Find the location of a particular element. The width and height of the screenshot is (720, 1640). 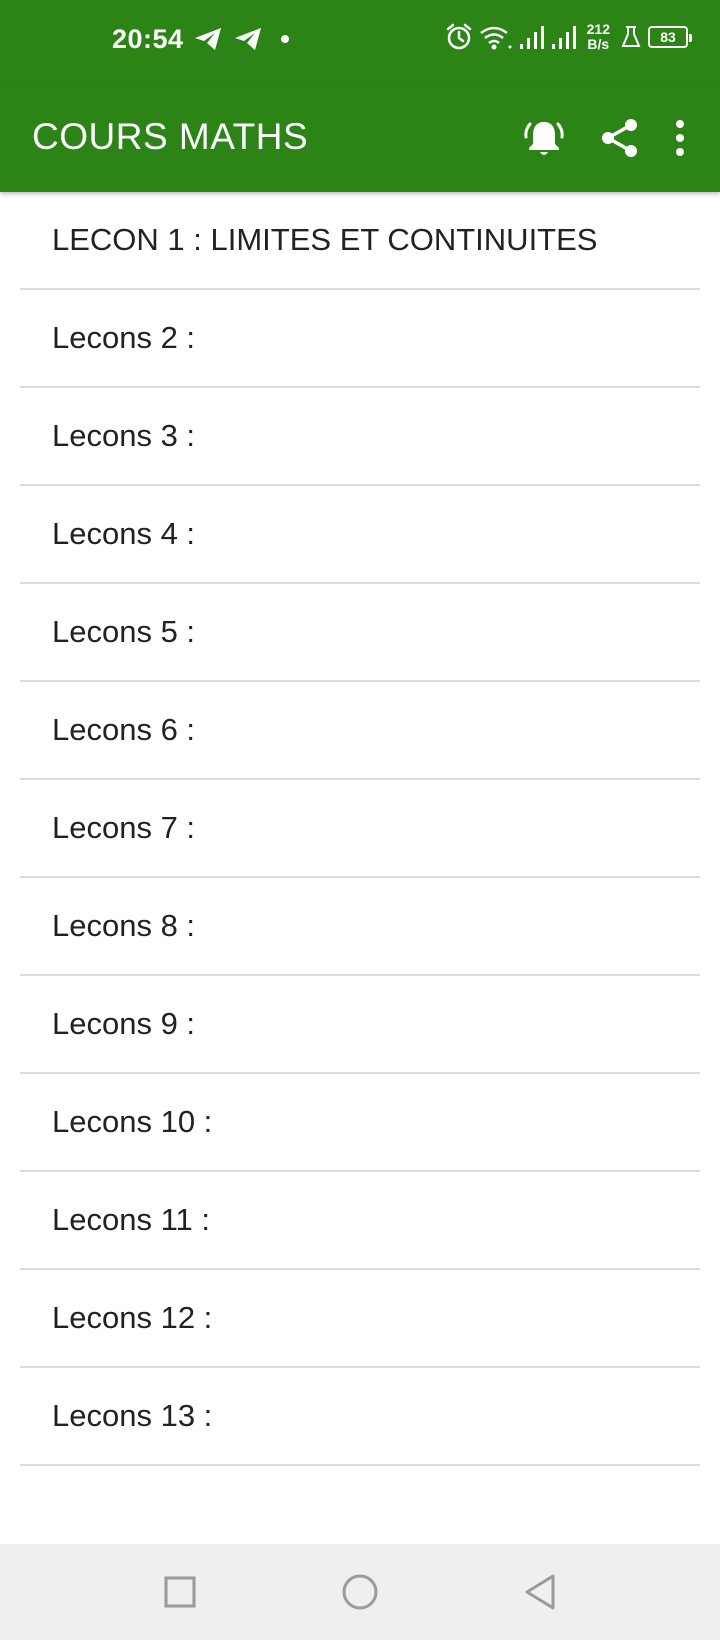

app-bar: COURS MATHS is located at coordinates (360, 137).